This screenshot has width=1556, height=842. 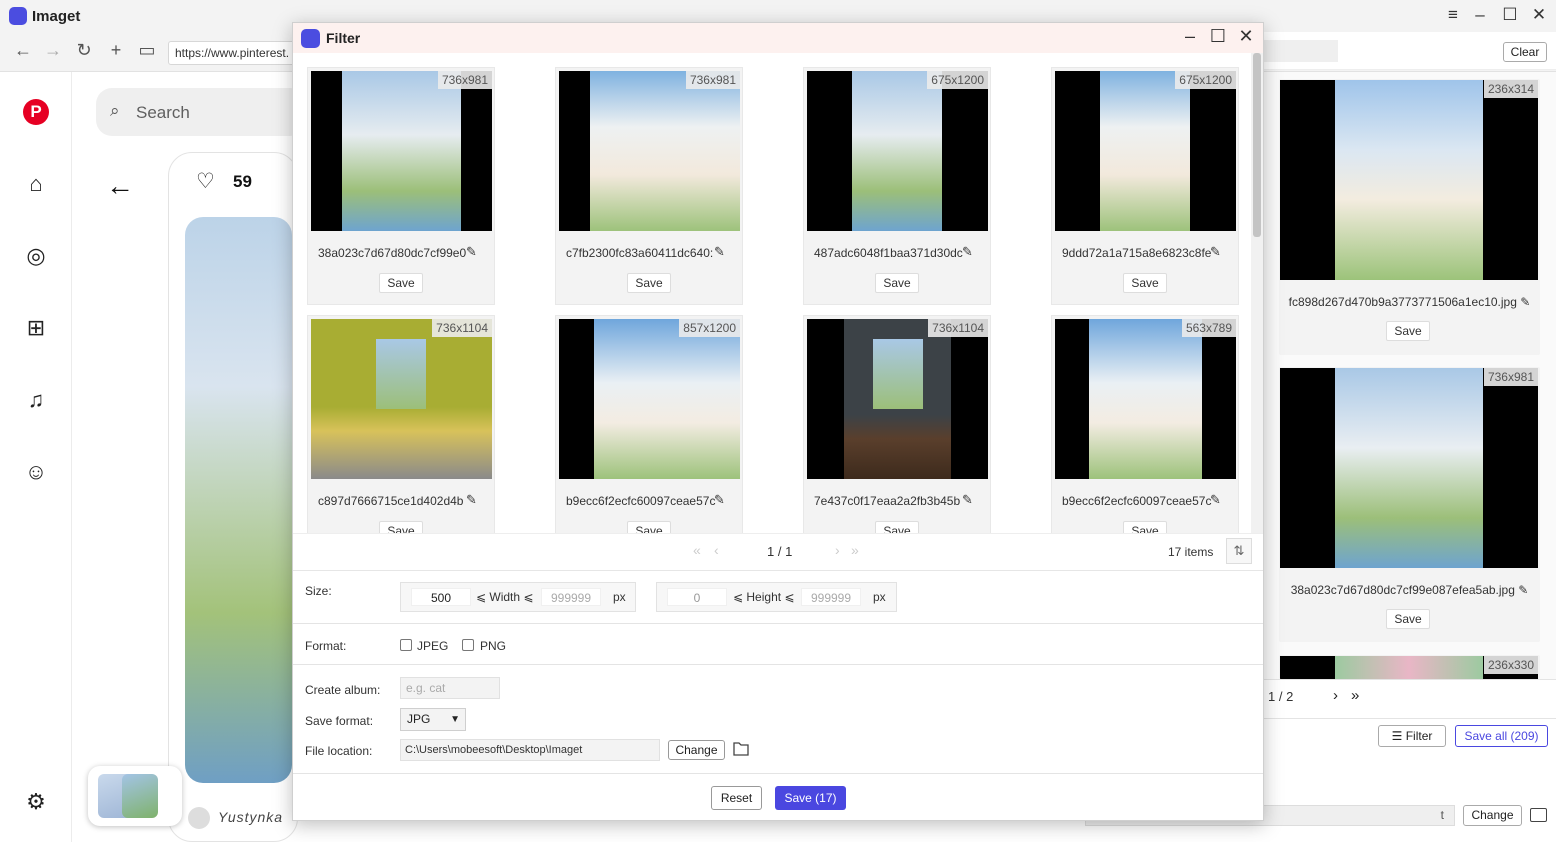 I want to click on image-card: 736x981 c7fb2300fc83a60411dc640: ✎ Save, so click(x=649, y=186).